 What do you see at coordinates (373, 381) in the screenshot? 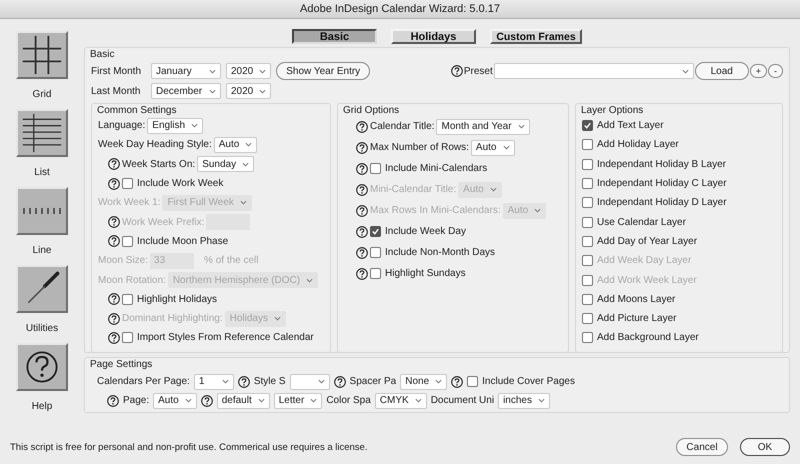
I see `field-label: Spacer Pa` at bounding box center [373, 381].